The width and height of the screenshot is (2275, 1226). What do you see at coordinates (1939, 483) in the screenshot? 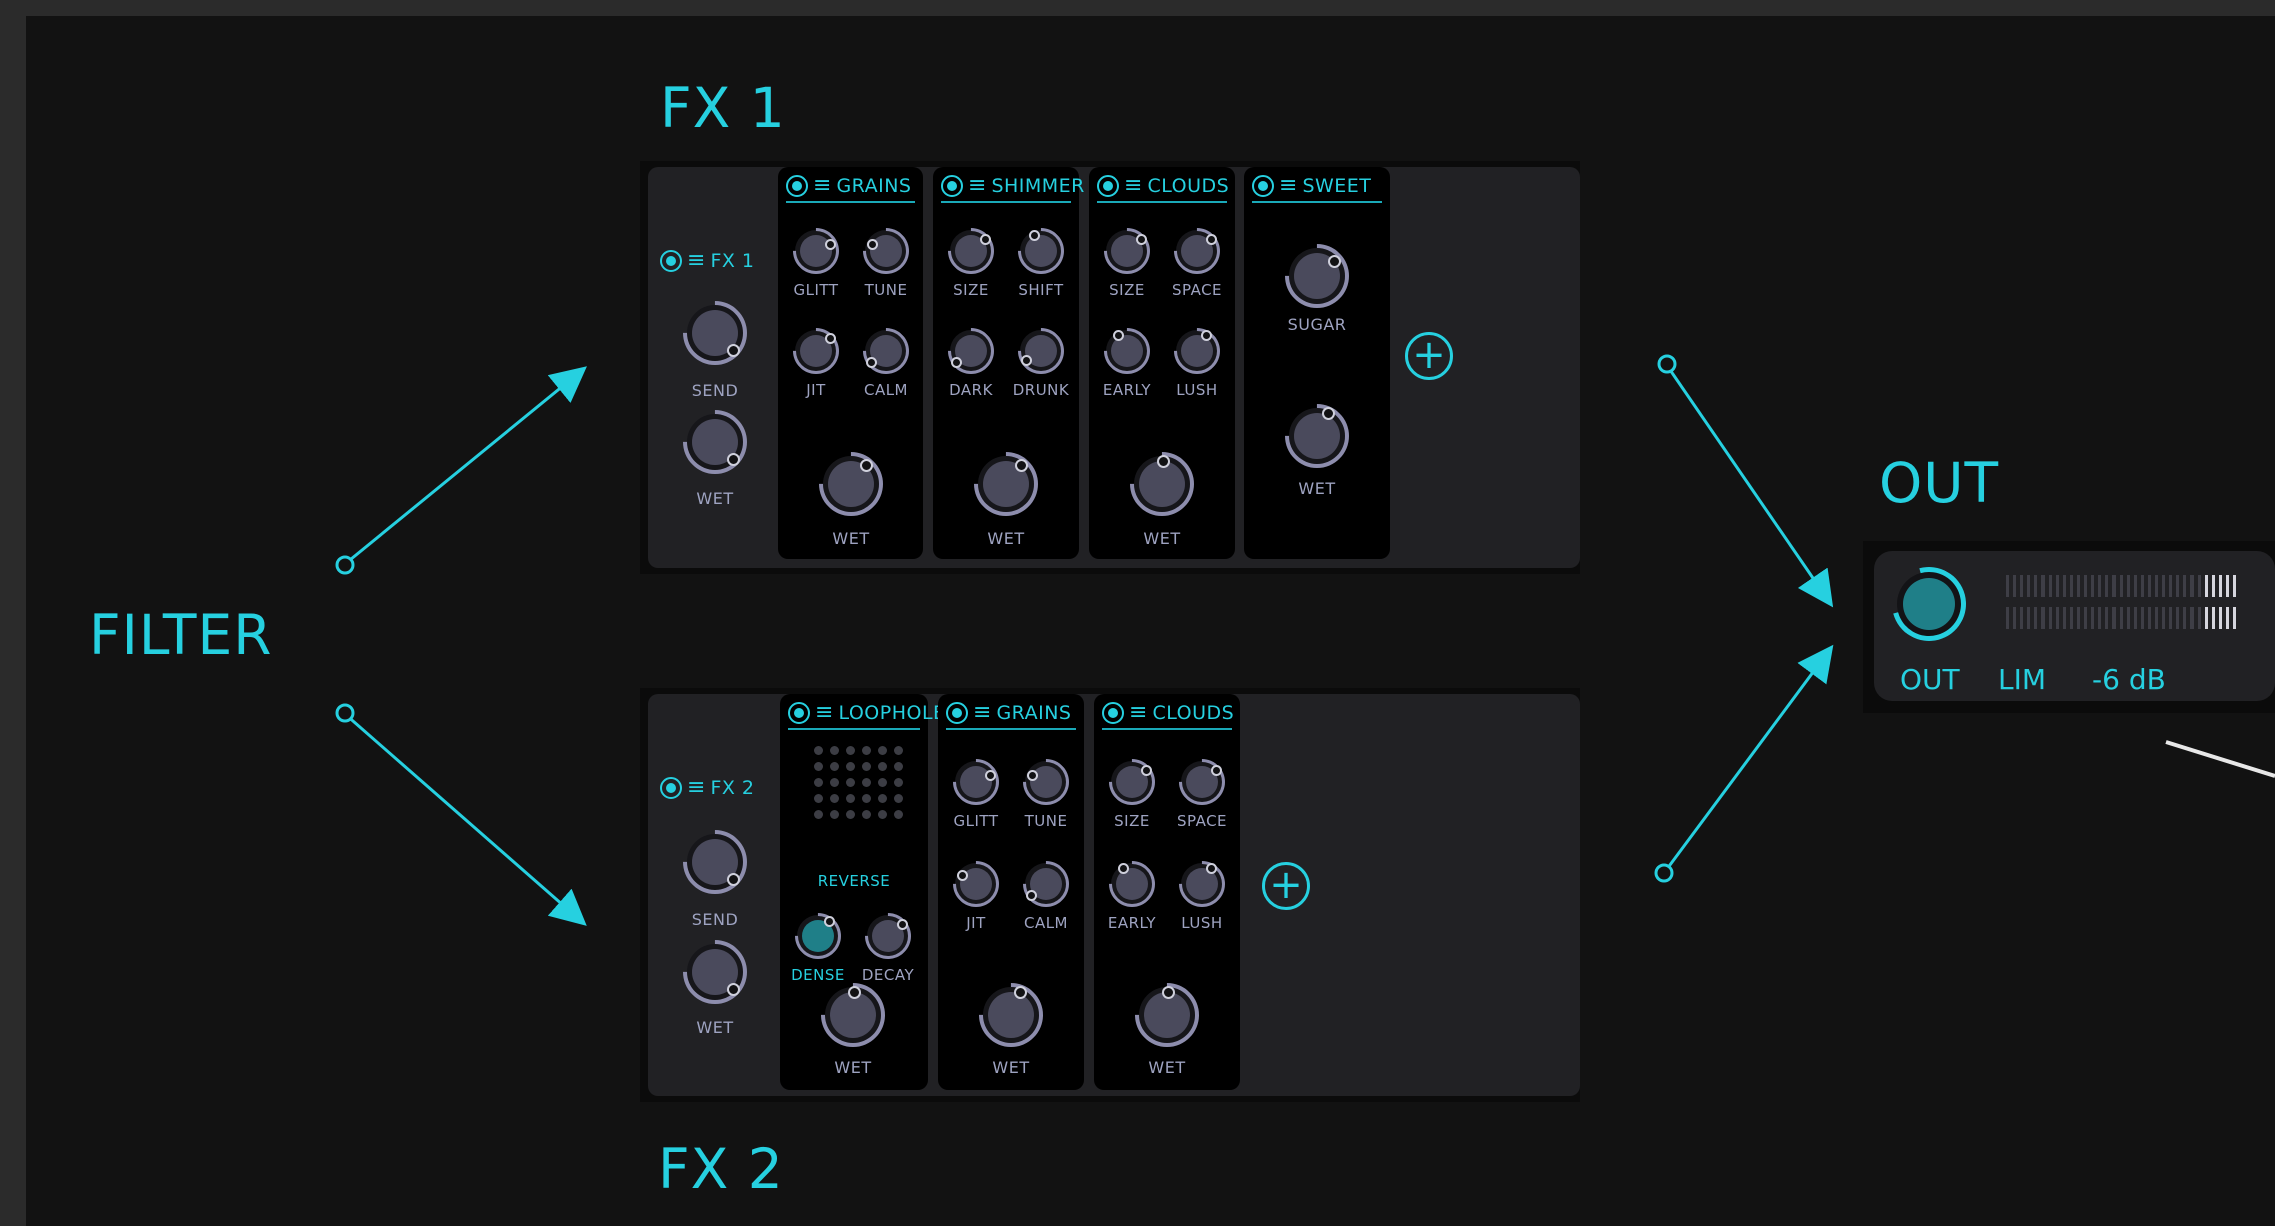
I see `out-label: OUT` at bounding box center [1939, 483].